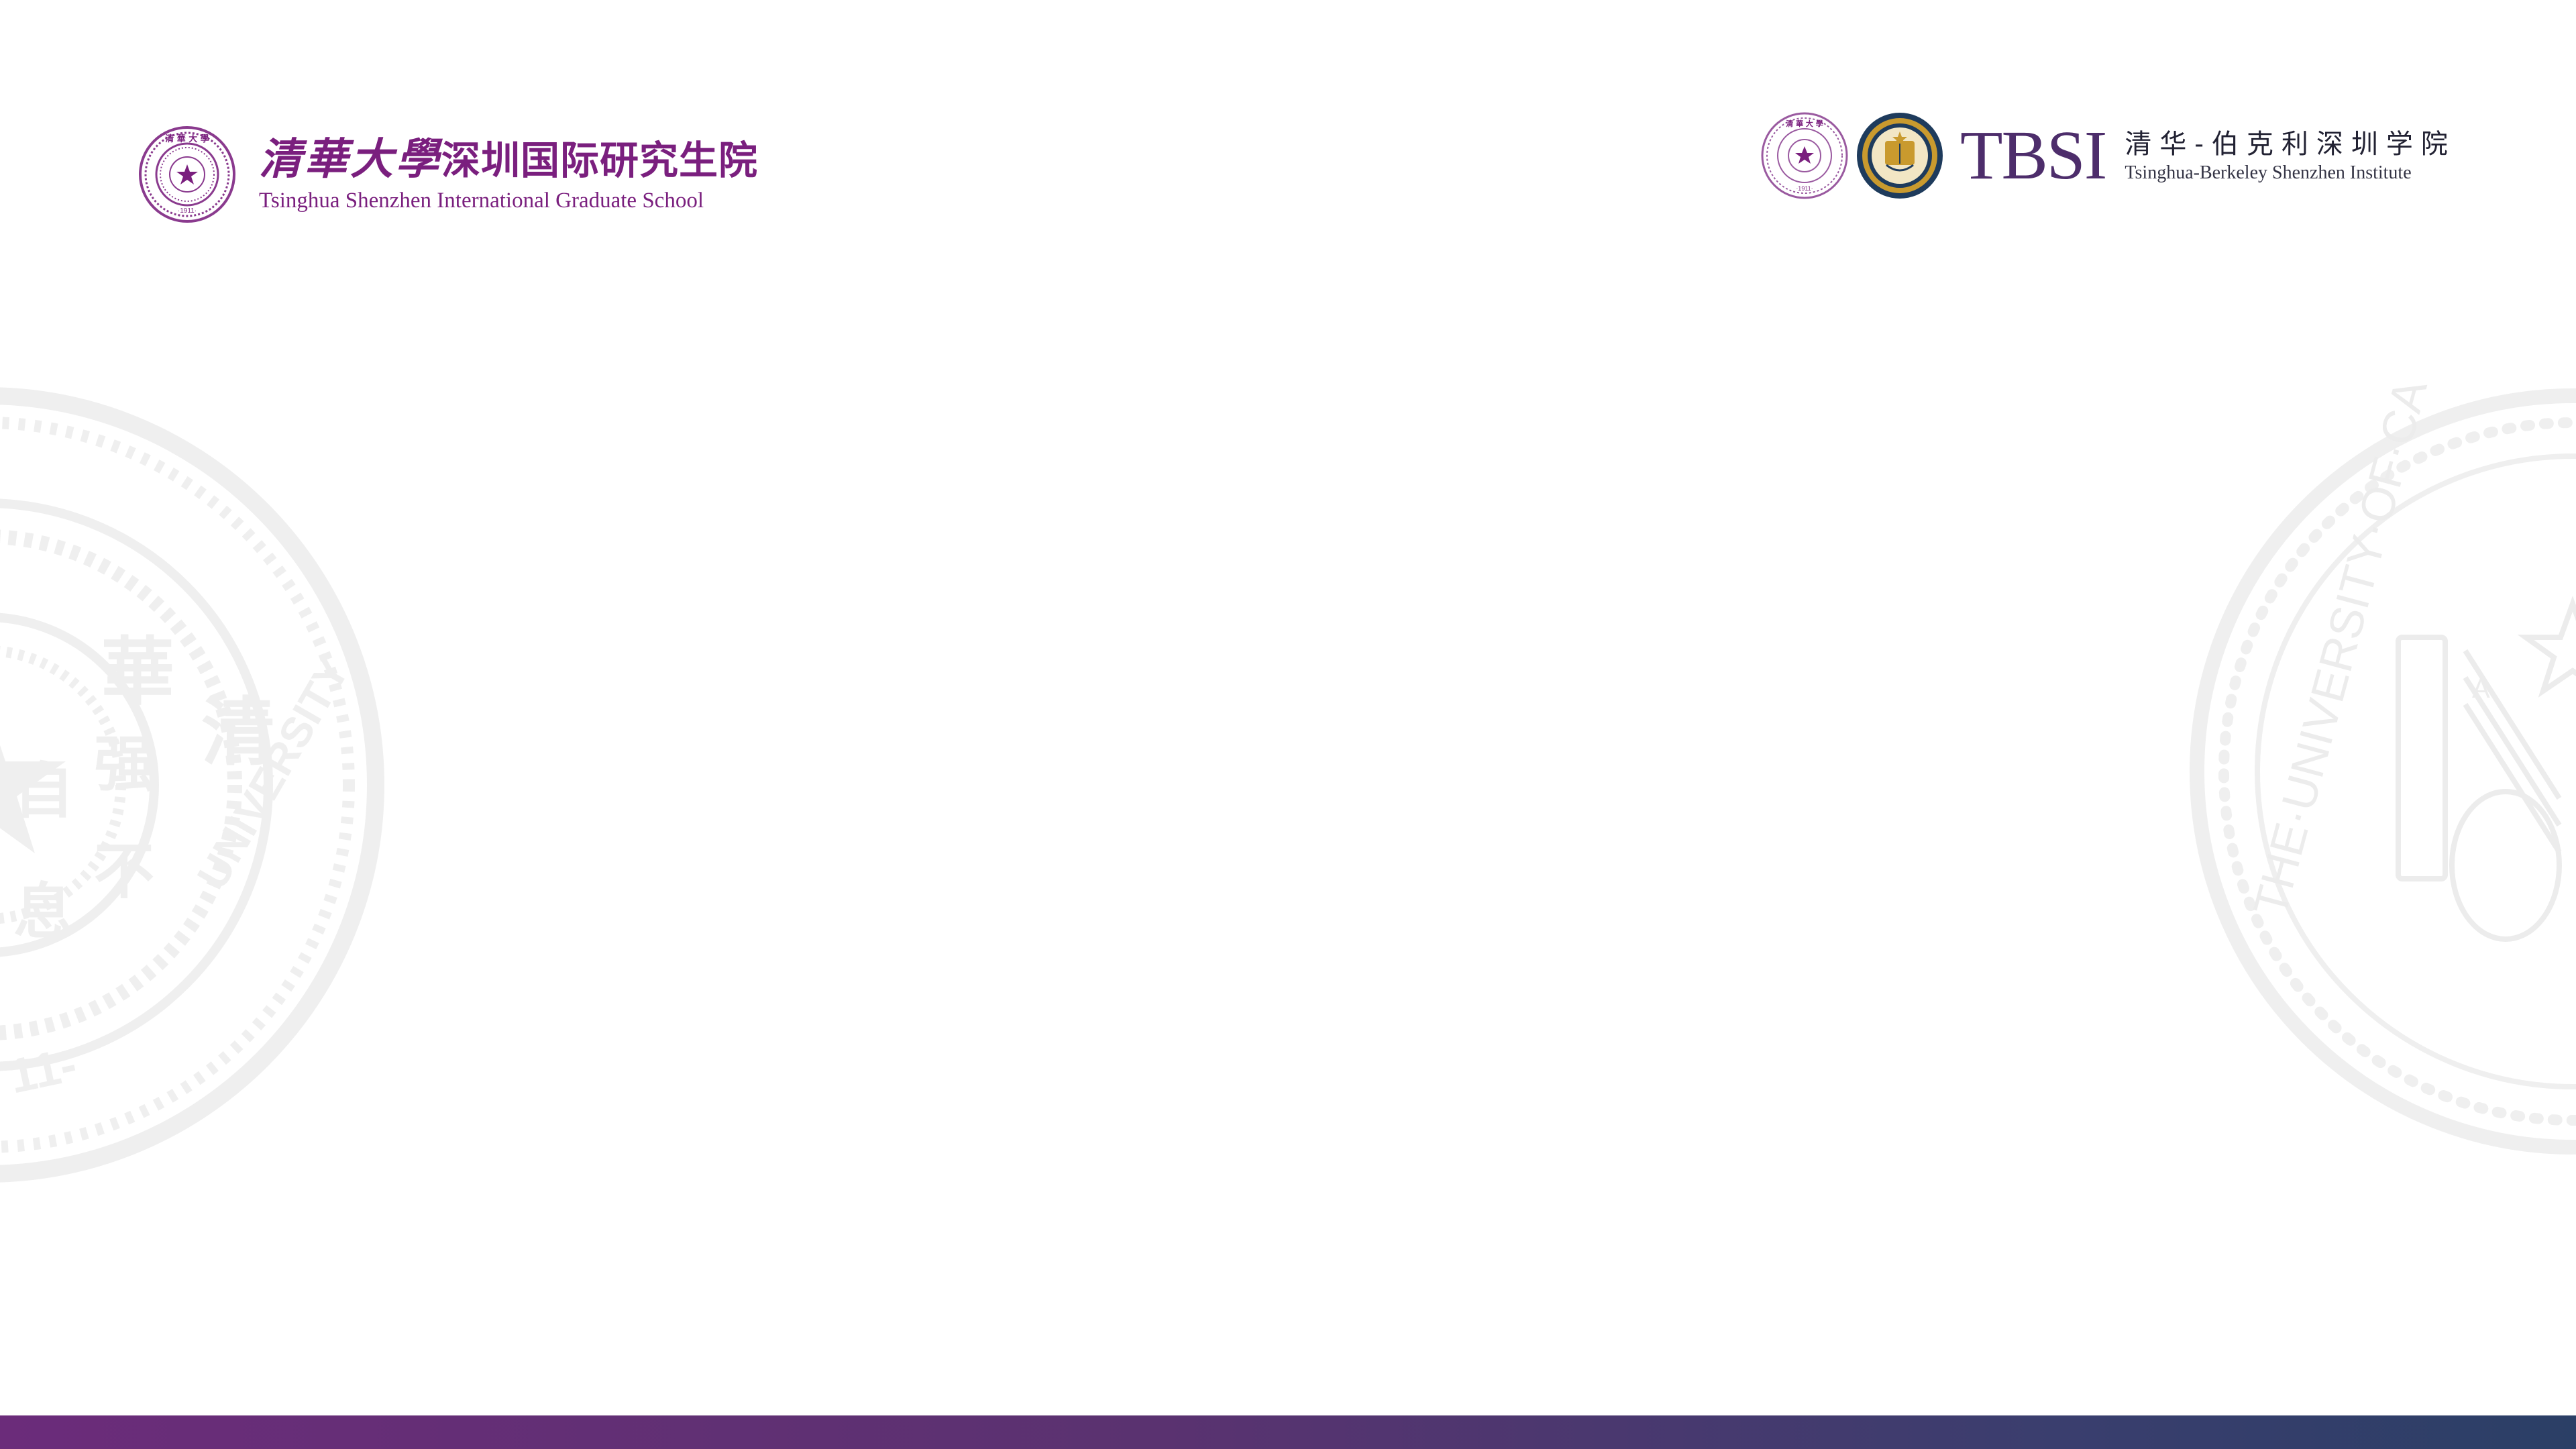 This screenshot has width=2576, height=1449. What do you see at coordinates (509, 158) in the screenshot?
I see `tsinghua-sigs-cn-name: 清華大學深圳国际研究生院` at bounding box center [509, 158].